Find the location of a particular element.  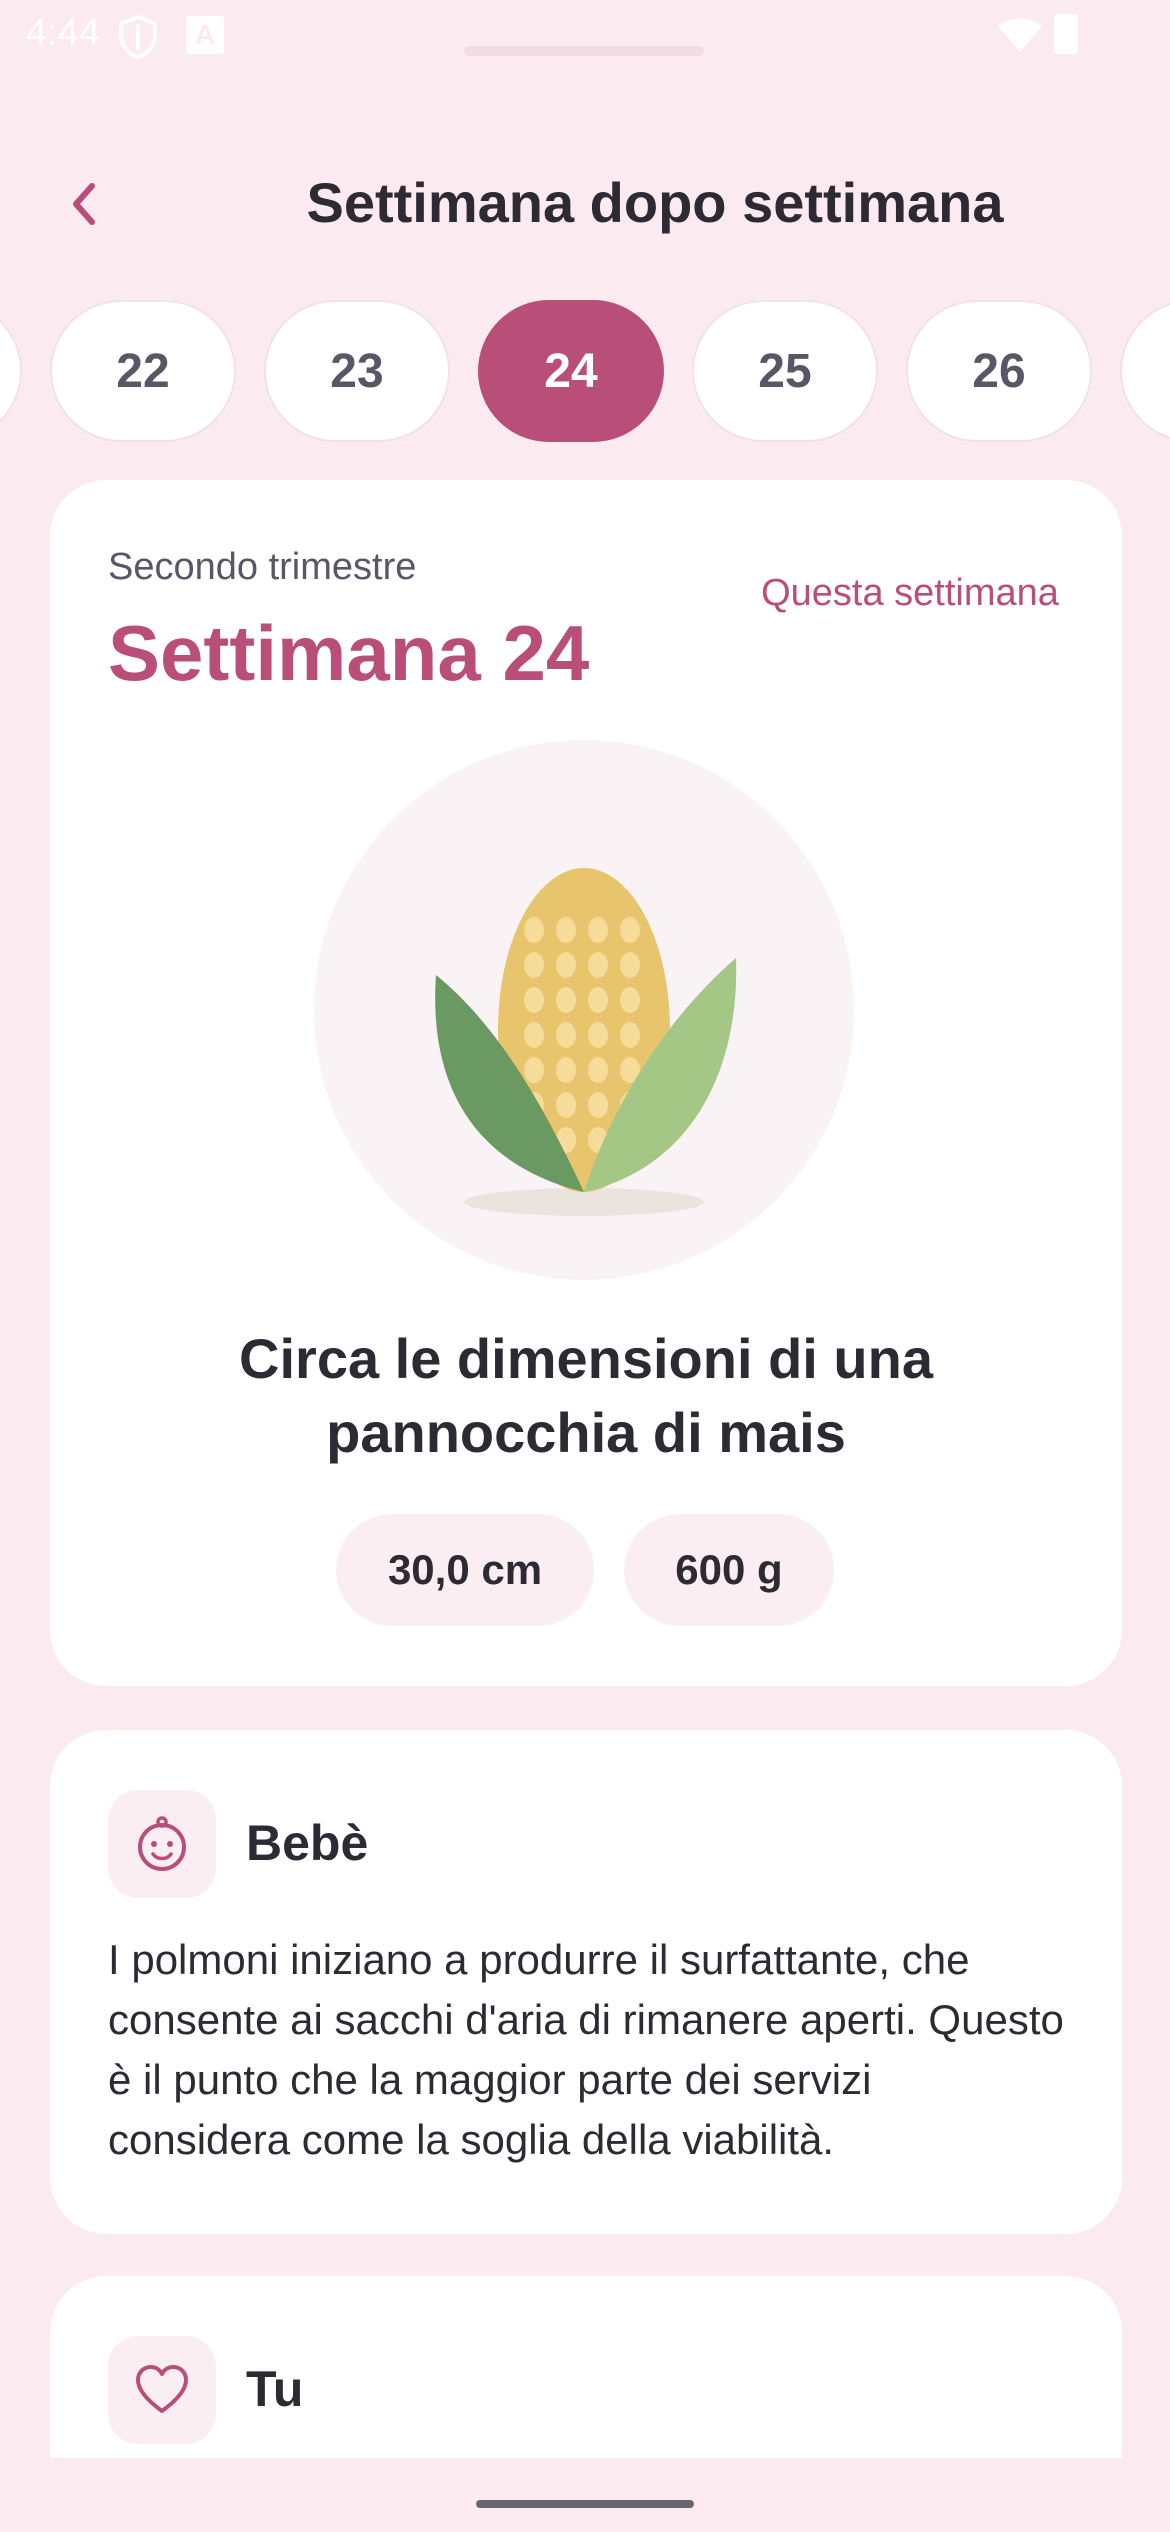

week-pill: 27 is located at coordinates (1145, 371).